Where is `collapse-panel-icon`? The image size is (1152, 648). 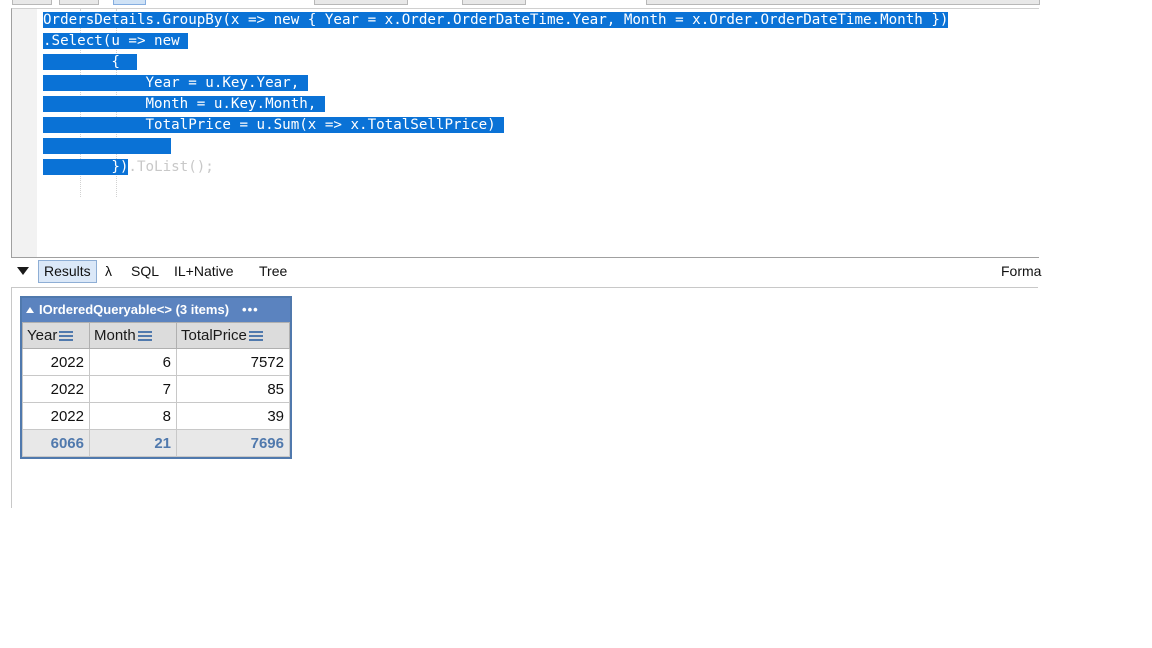
collapse-panel-icon is located at coordinates (23, 271).